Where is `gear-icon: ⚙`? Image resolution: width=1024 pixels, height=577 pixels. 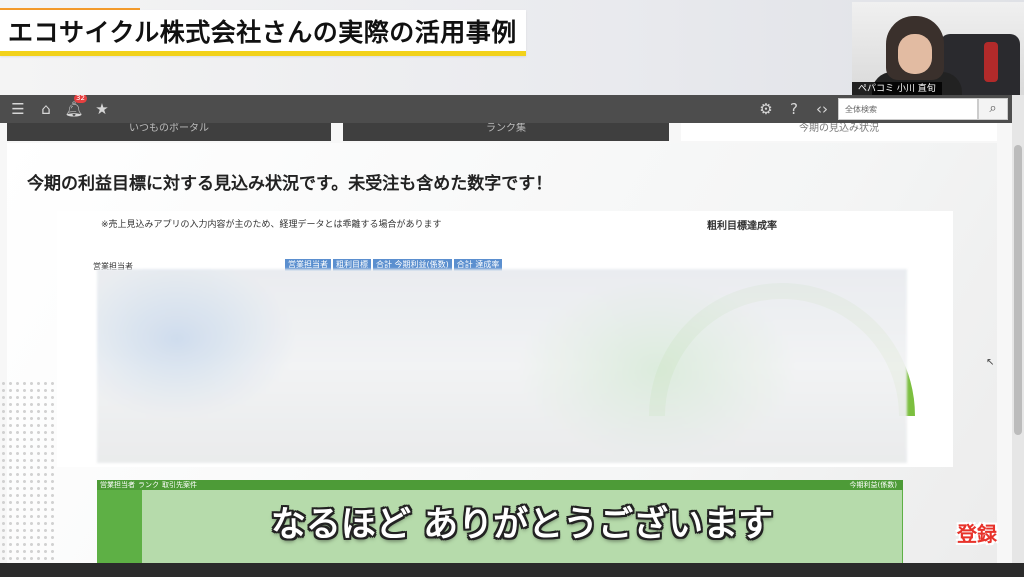 gear-icon: ⚙ is located at coordinates (766, 109).